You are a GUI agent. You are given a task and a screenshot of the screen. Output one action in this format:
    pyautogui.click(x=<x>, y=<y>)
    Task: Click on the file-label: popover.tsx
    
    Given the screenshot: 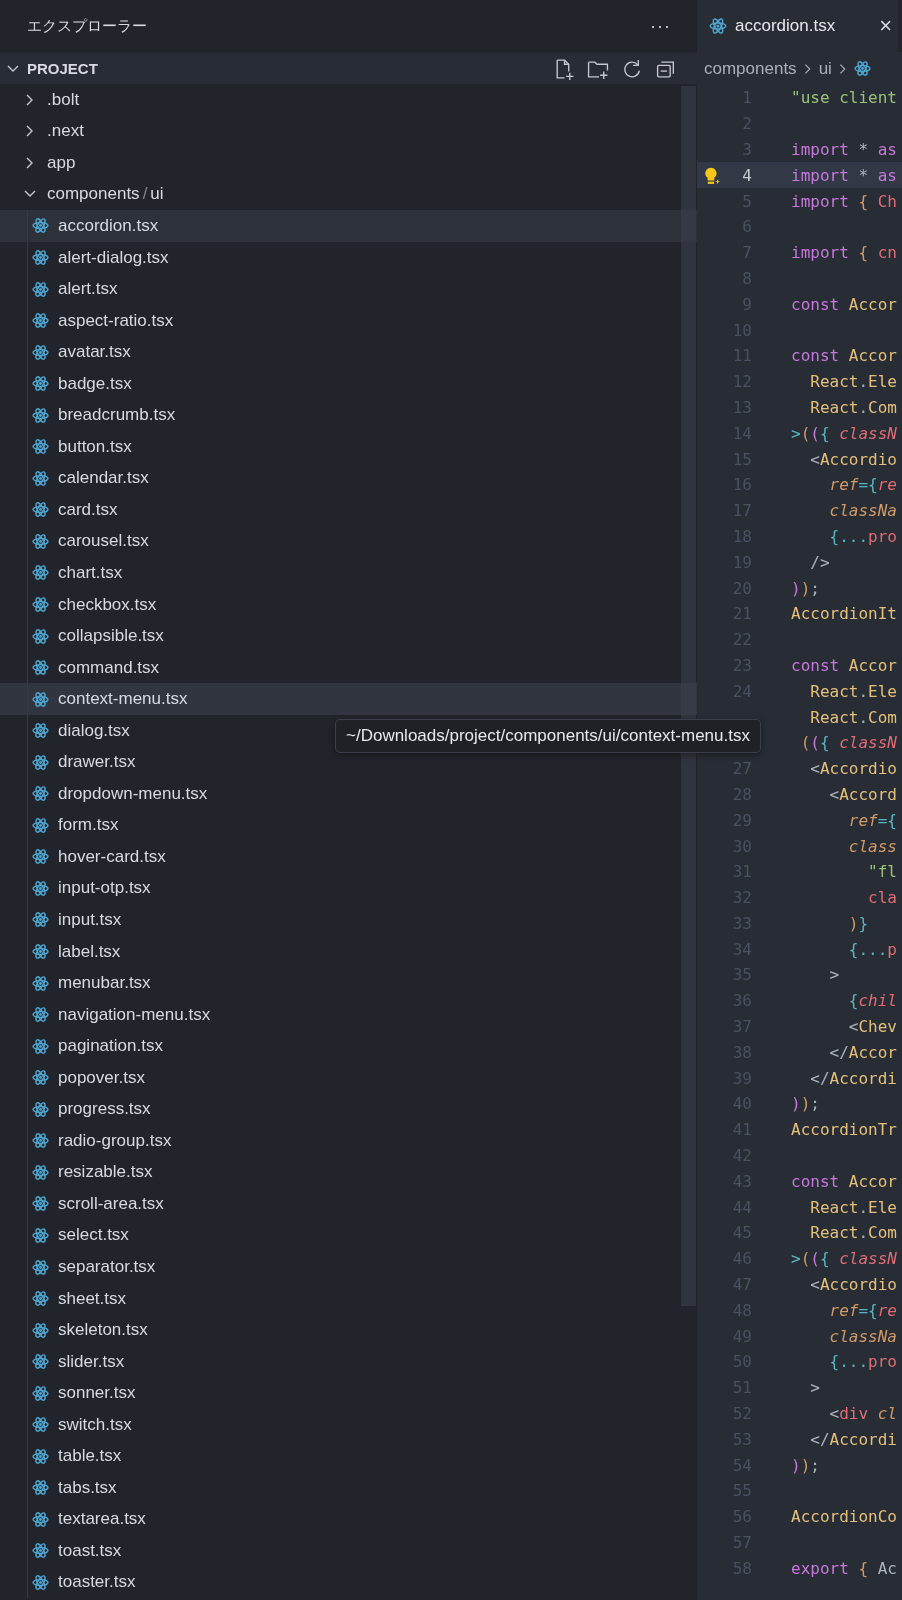 What is the action you would take?
    pyautogui.click(x=101, y=1077)
    